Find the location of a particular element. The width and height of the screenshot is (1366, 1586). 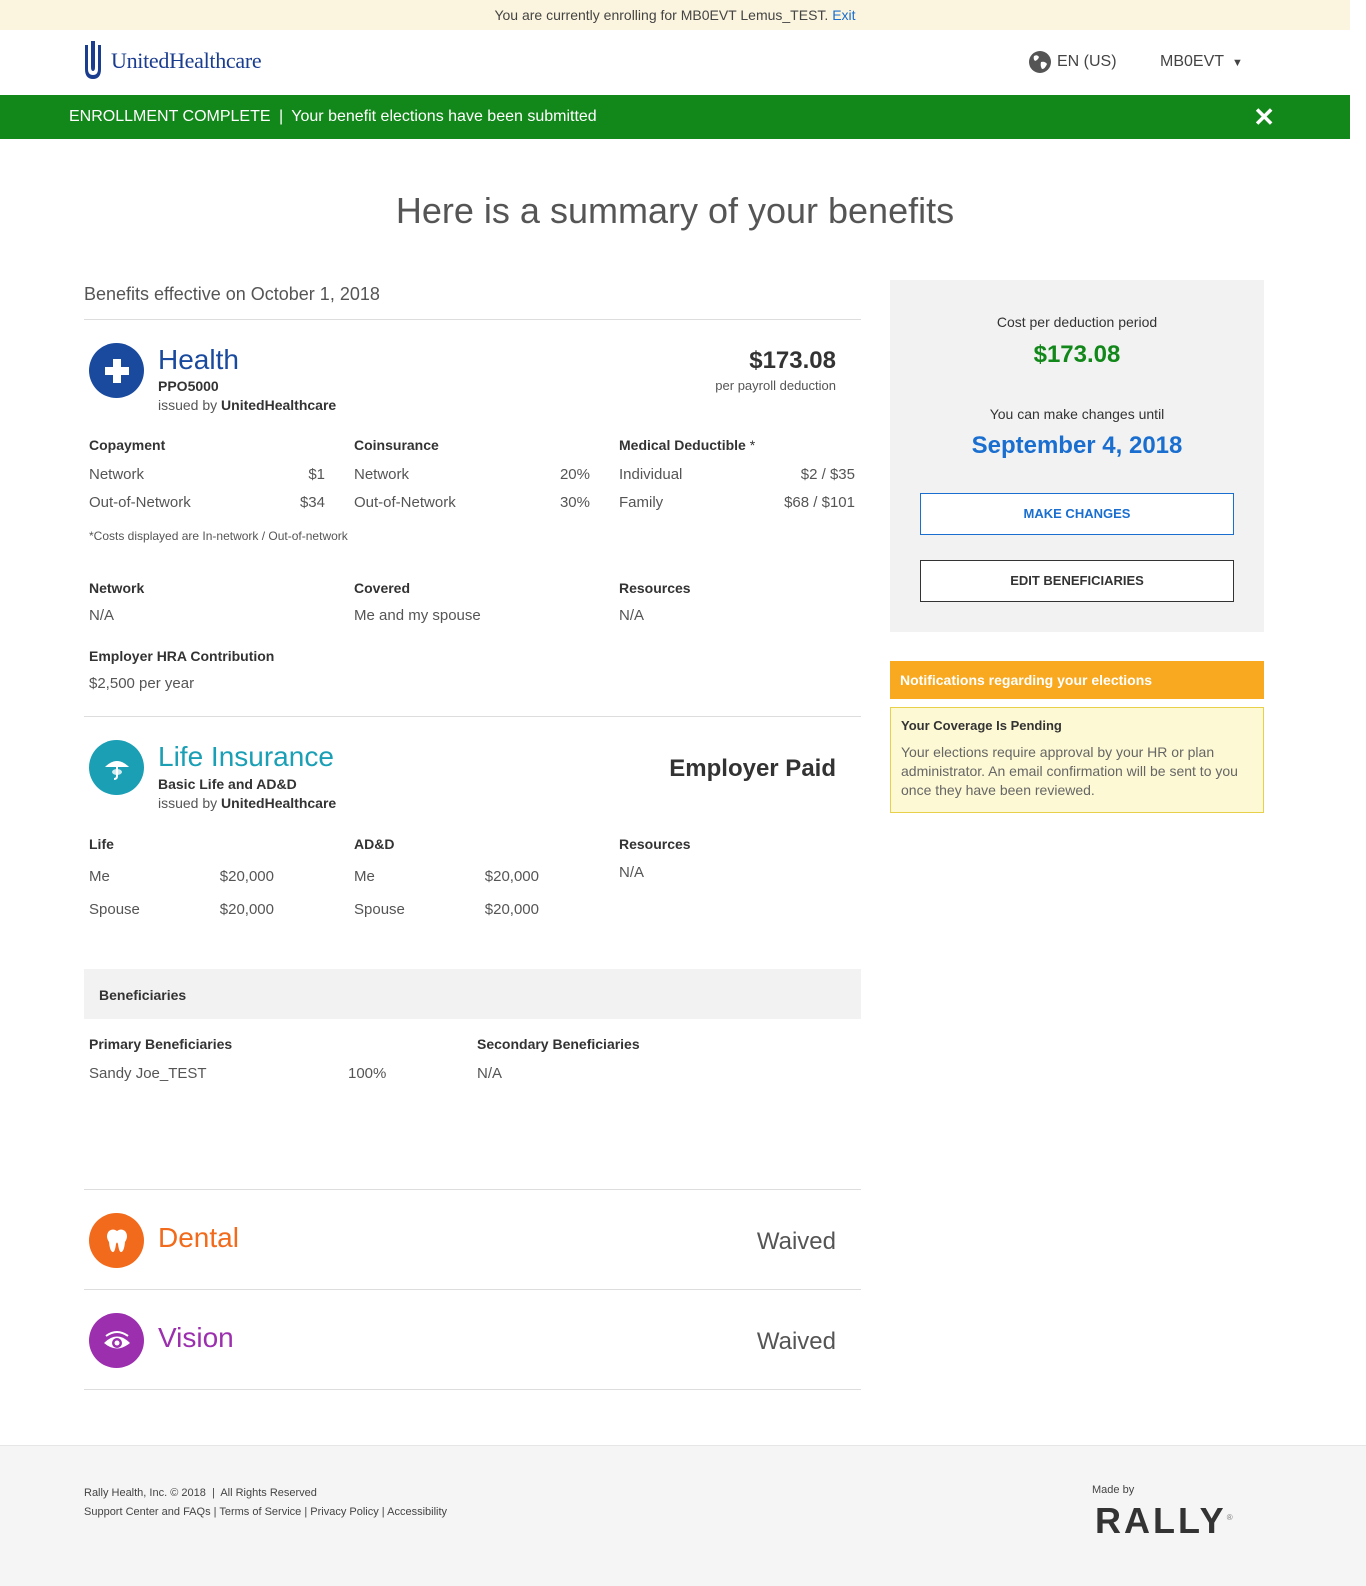

issuer-name: UnitedHealthcare is located at coordinates (279, 405).